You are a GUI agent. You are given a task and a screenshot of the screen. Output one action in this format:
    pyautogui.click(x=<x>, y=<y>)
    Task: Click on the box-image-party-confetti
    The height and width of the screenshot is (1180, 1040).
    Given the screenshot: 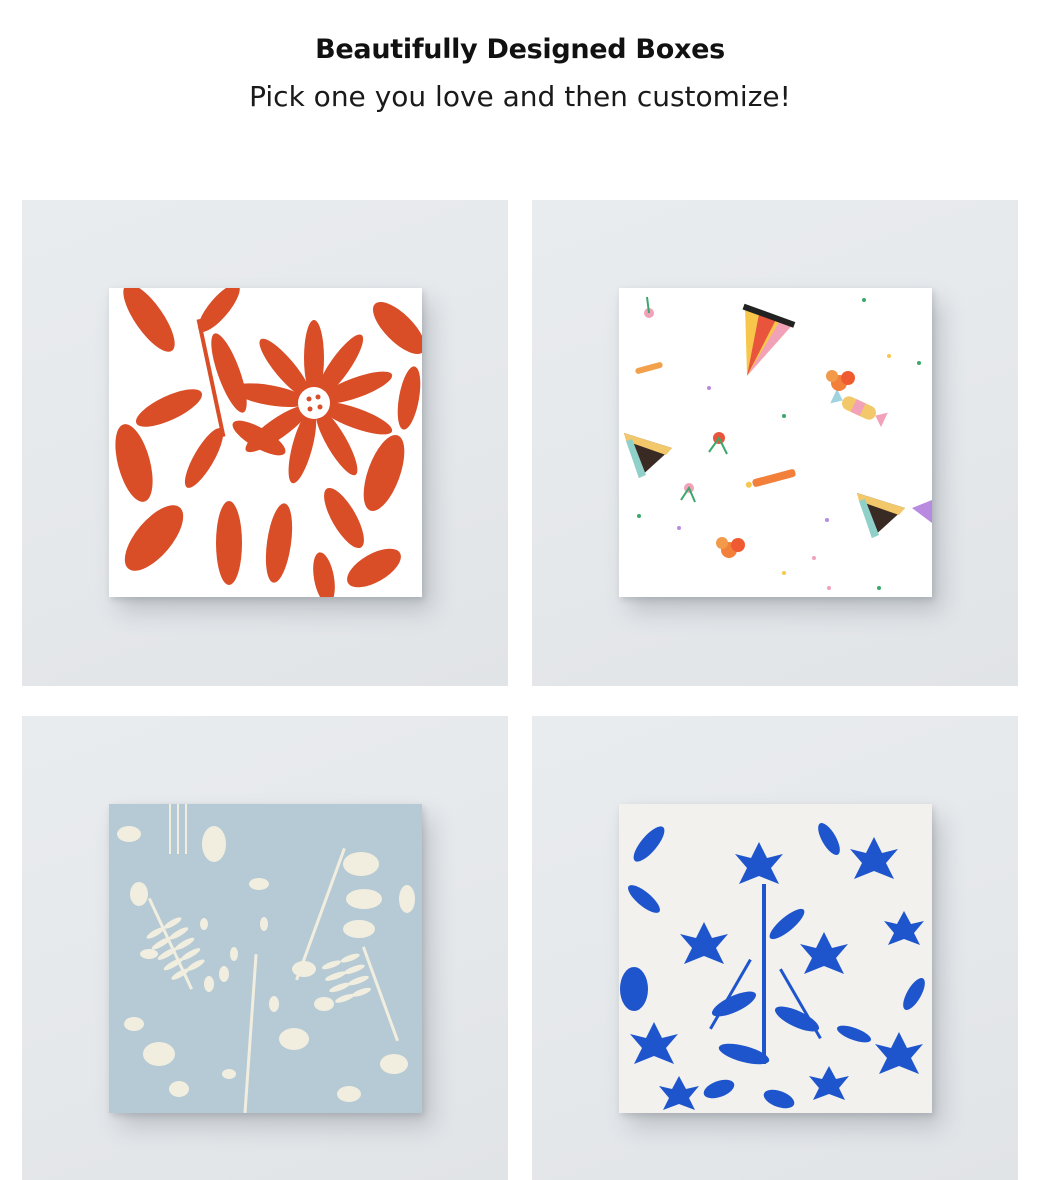 What is the action you would take?
    pyautogui.click(x=775, y=442)
    